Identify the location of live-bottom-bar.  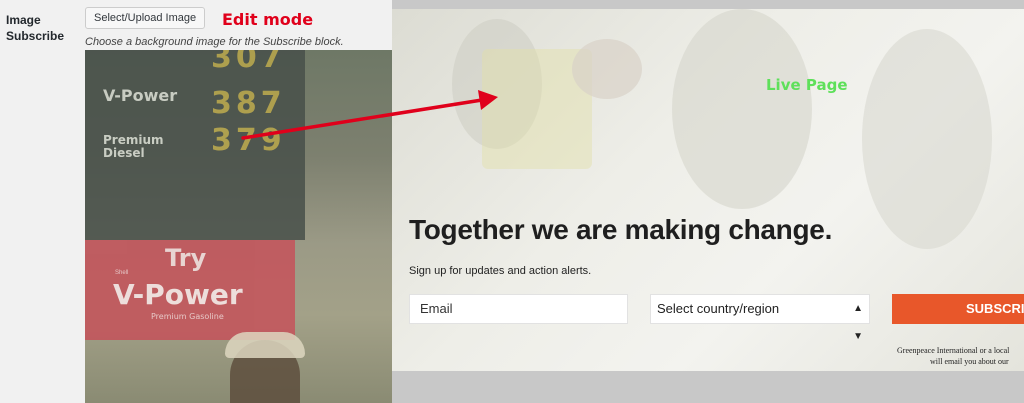
(708, 387).